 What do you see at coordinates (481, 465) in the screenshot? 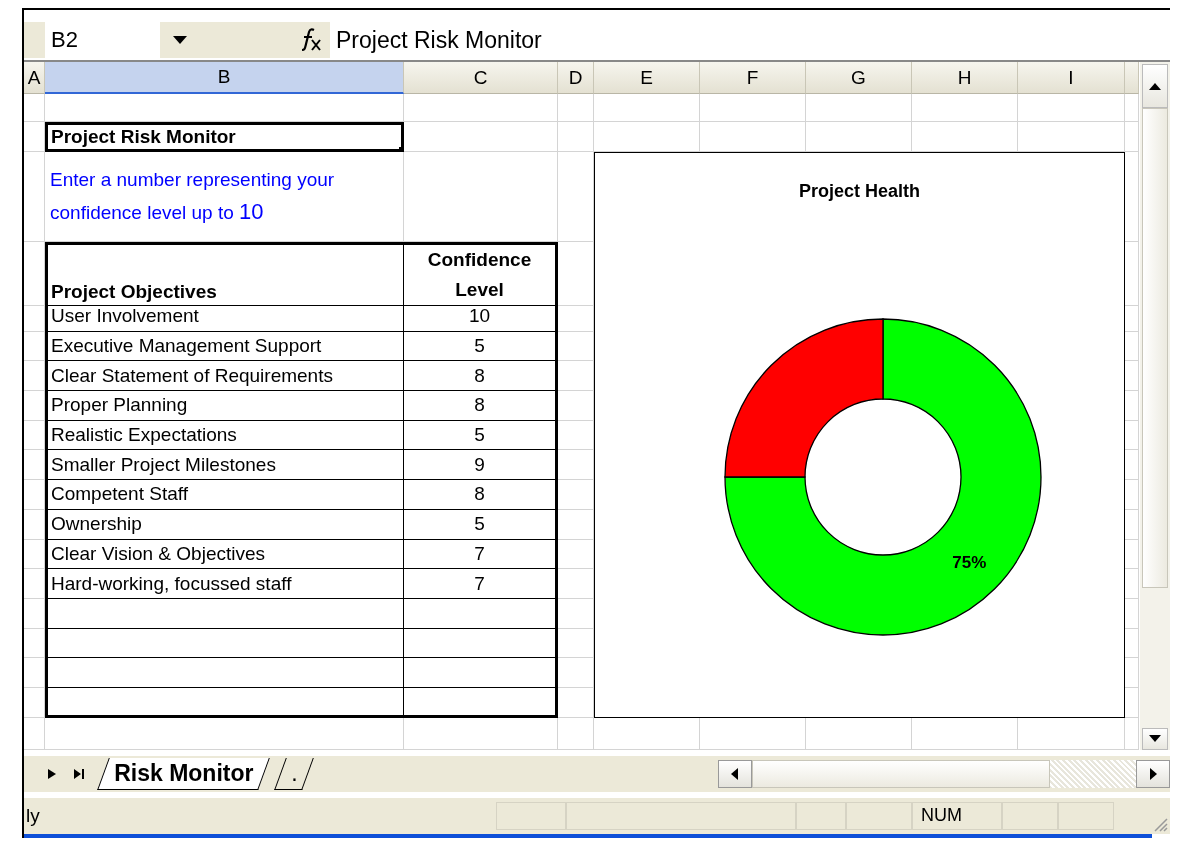
I see `table-cell: 9` at bounding box center [481, 465].